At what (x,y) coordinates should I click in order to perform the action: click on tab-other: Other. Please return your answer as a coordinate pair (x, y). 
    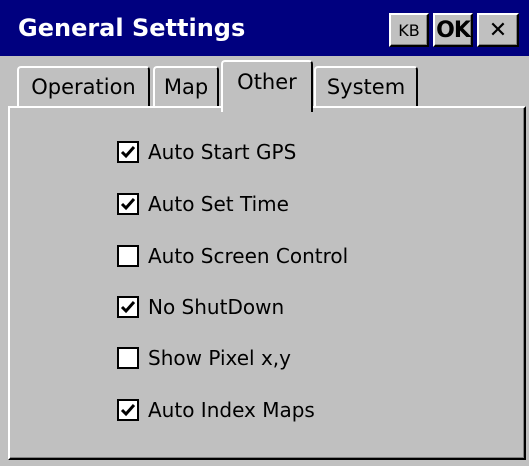
    Looking at the image, I should click on (267, 86).